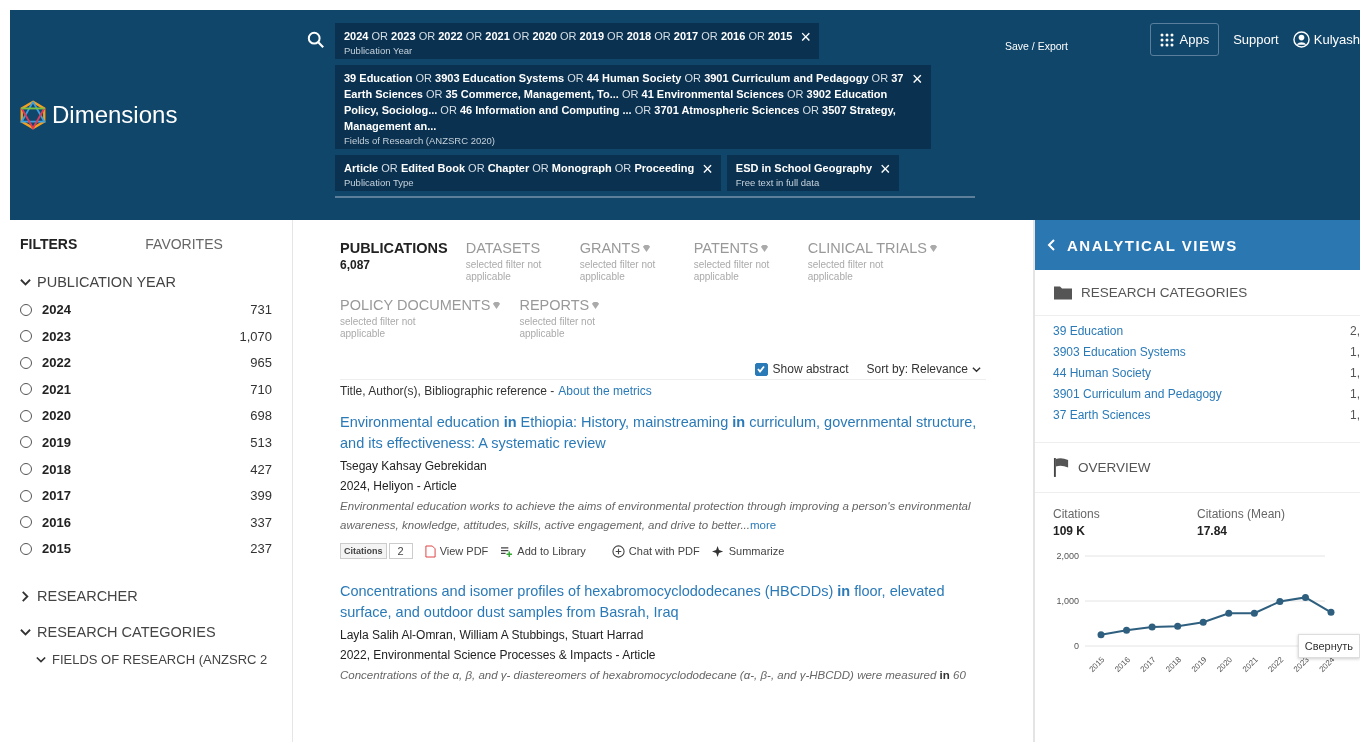  What do you see at coordinates (49, 244) in the screenshot?
I see `sidebar-tab: FILTERS` at bounding box center [49, 244].